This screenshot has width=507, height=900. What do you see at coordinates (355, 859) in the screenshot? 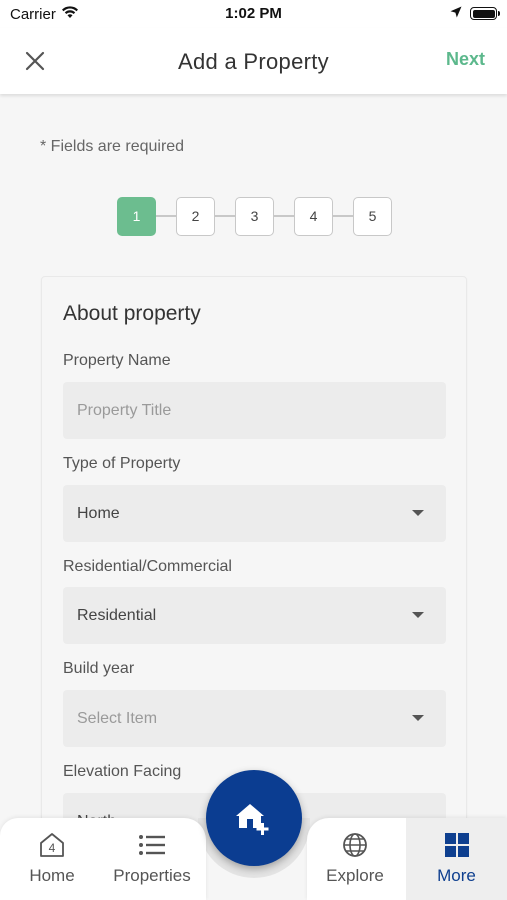
I see `nav-item-explore: Explore` at bounding box center [355, 859].